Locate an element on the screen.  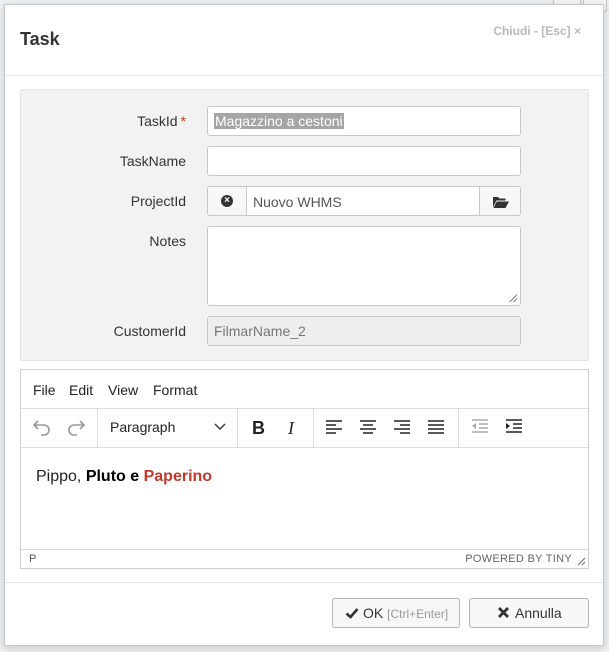
italic-button: I is located at coordinates (292, 427).